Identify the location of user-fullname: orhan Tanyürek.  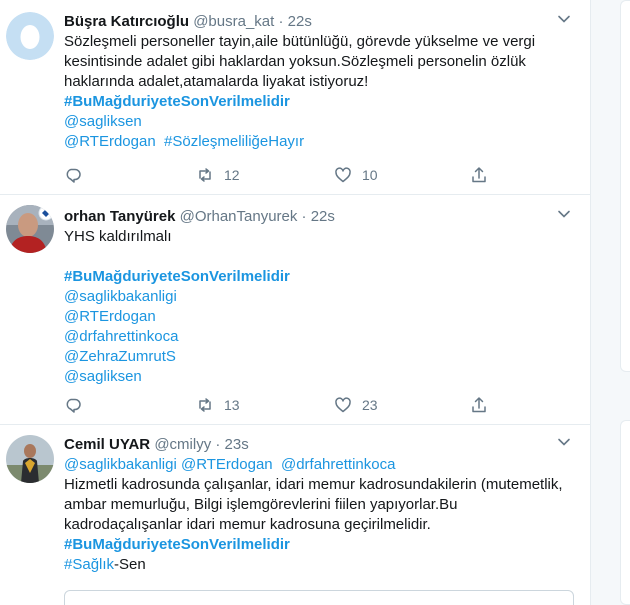
(119, 216).